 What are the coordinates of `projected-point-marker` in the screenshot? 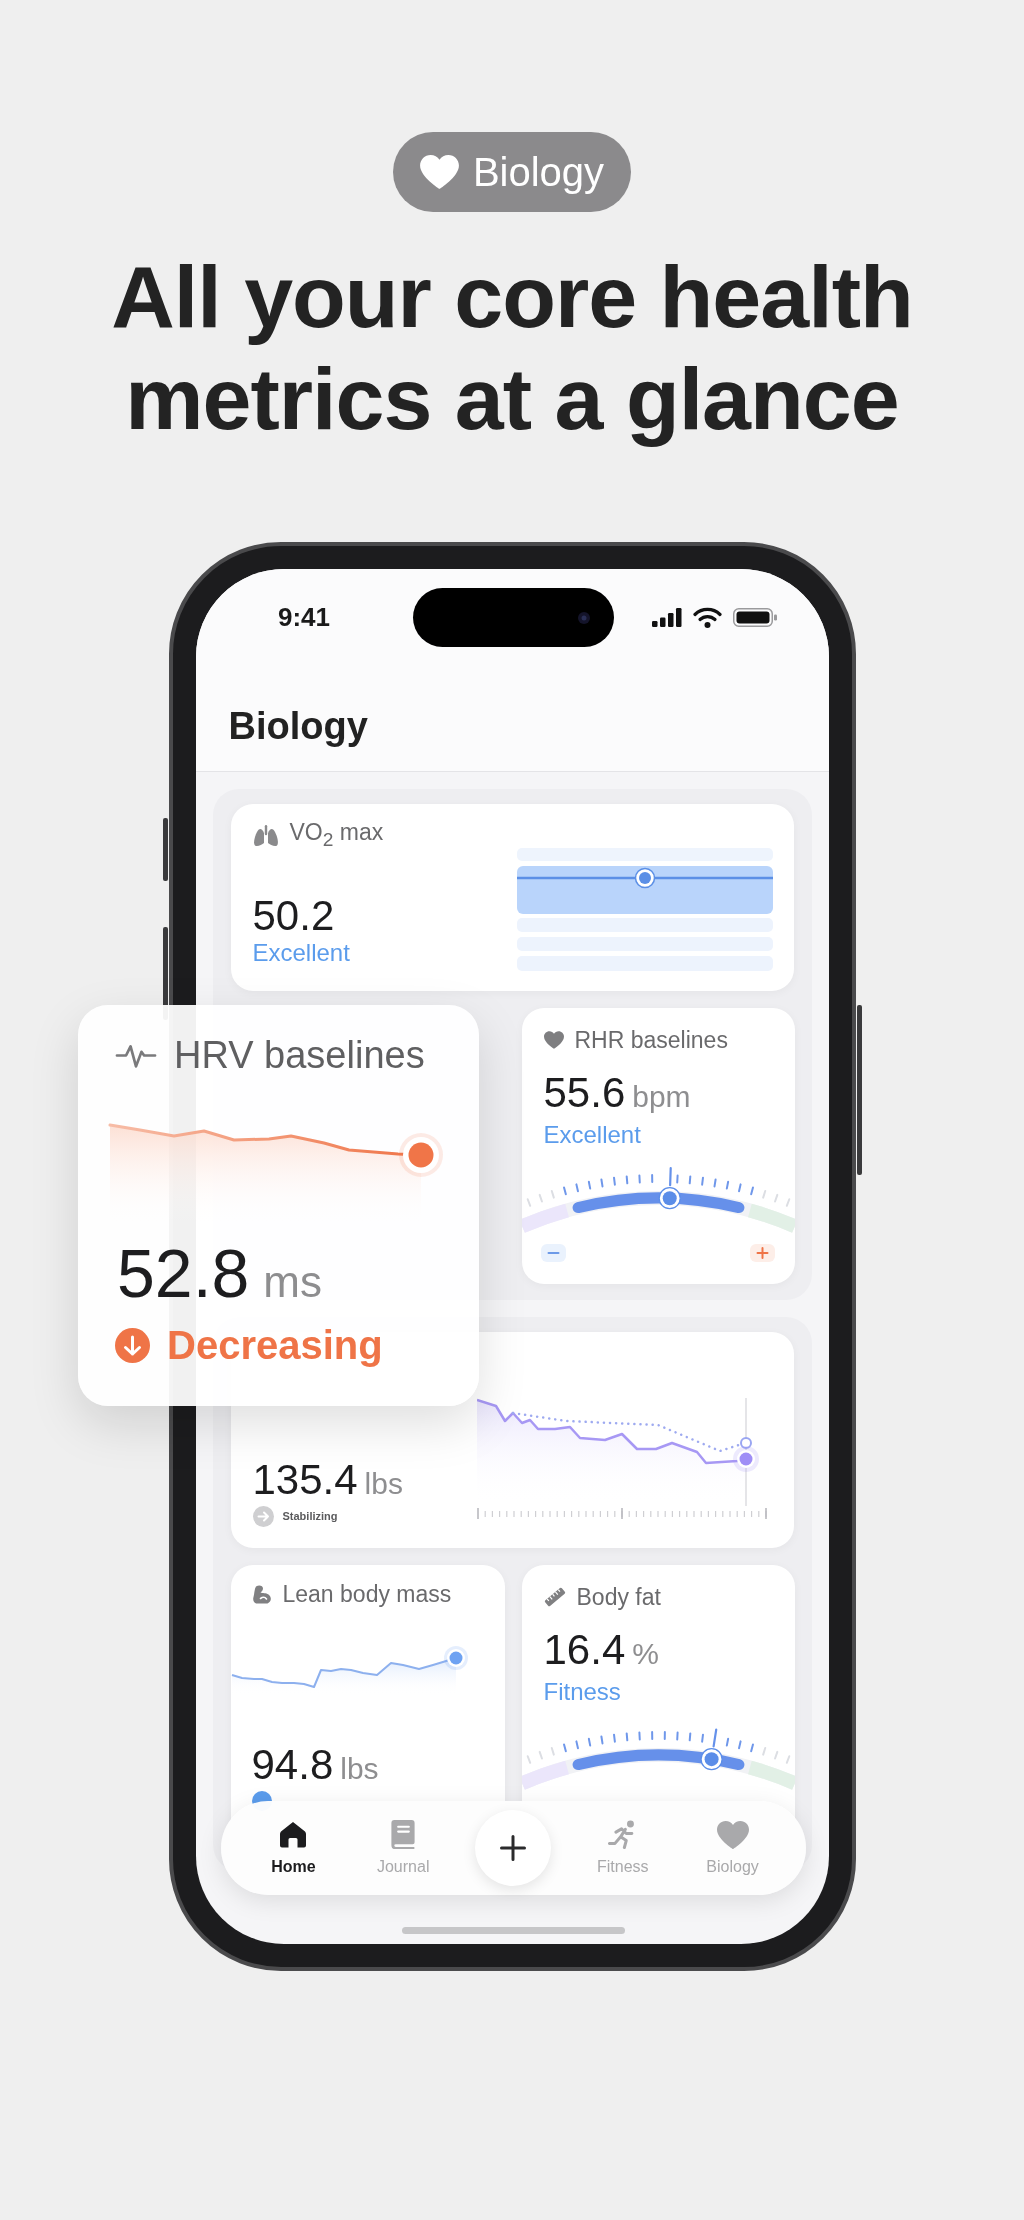 It's located at (745, 1443).